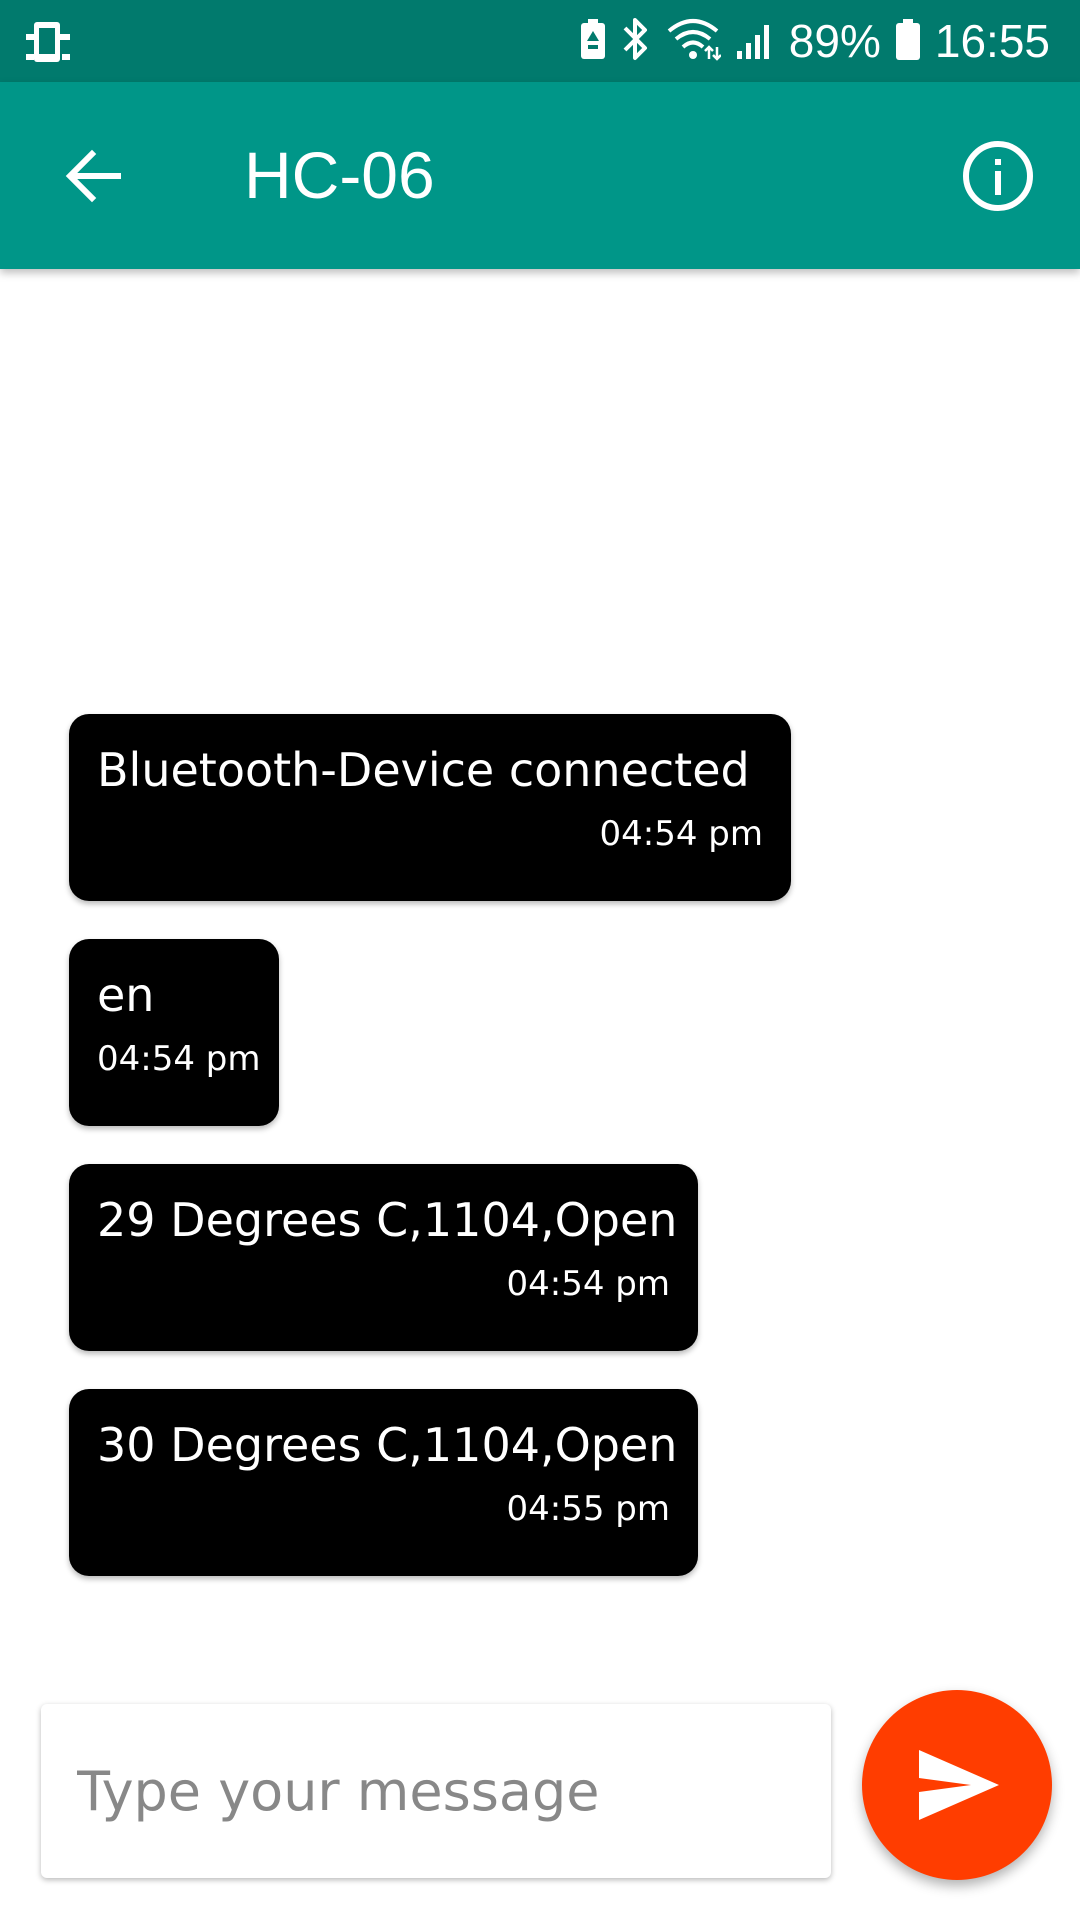 This screenshot has height=1920, width=1080. I want to click on message-bubble: Bluetooth-Device connected 04:54 pm, so click(430, 807).